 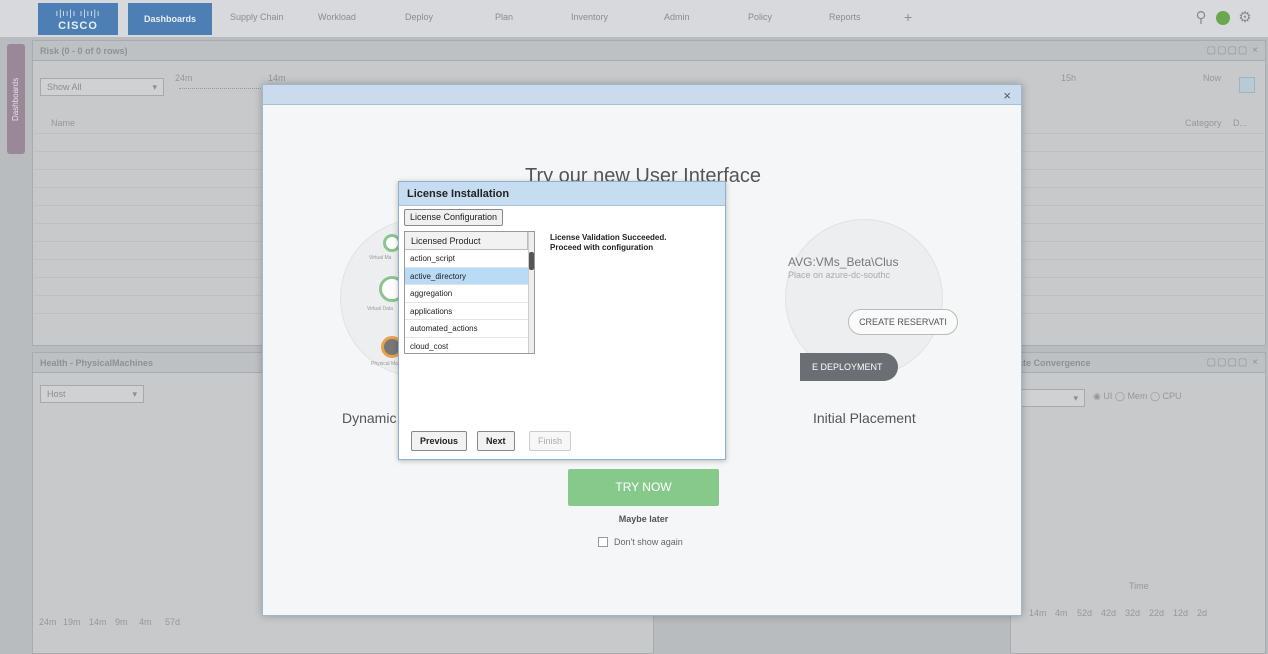 What do you see at coordinates (466, 241) in the screenshot?
I see `list-header: Licensed Product` at bounding box center [466, 241].